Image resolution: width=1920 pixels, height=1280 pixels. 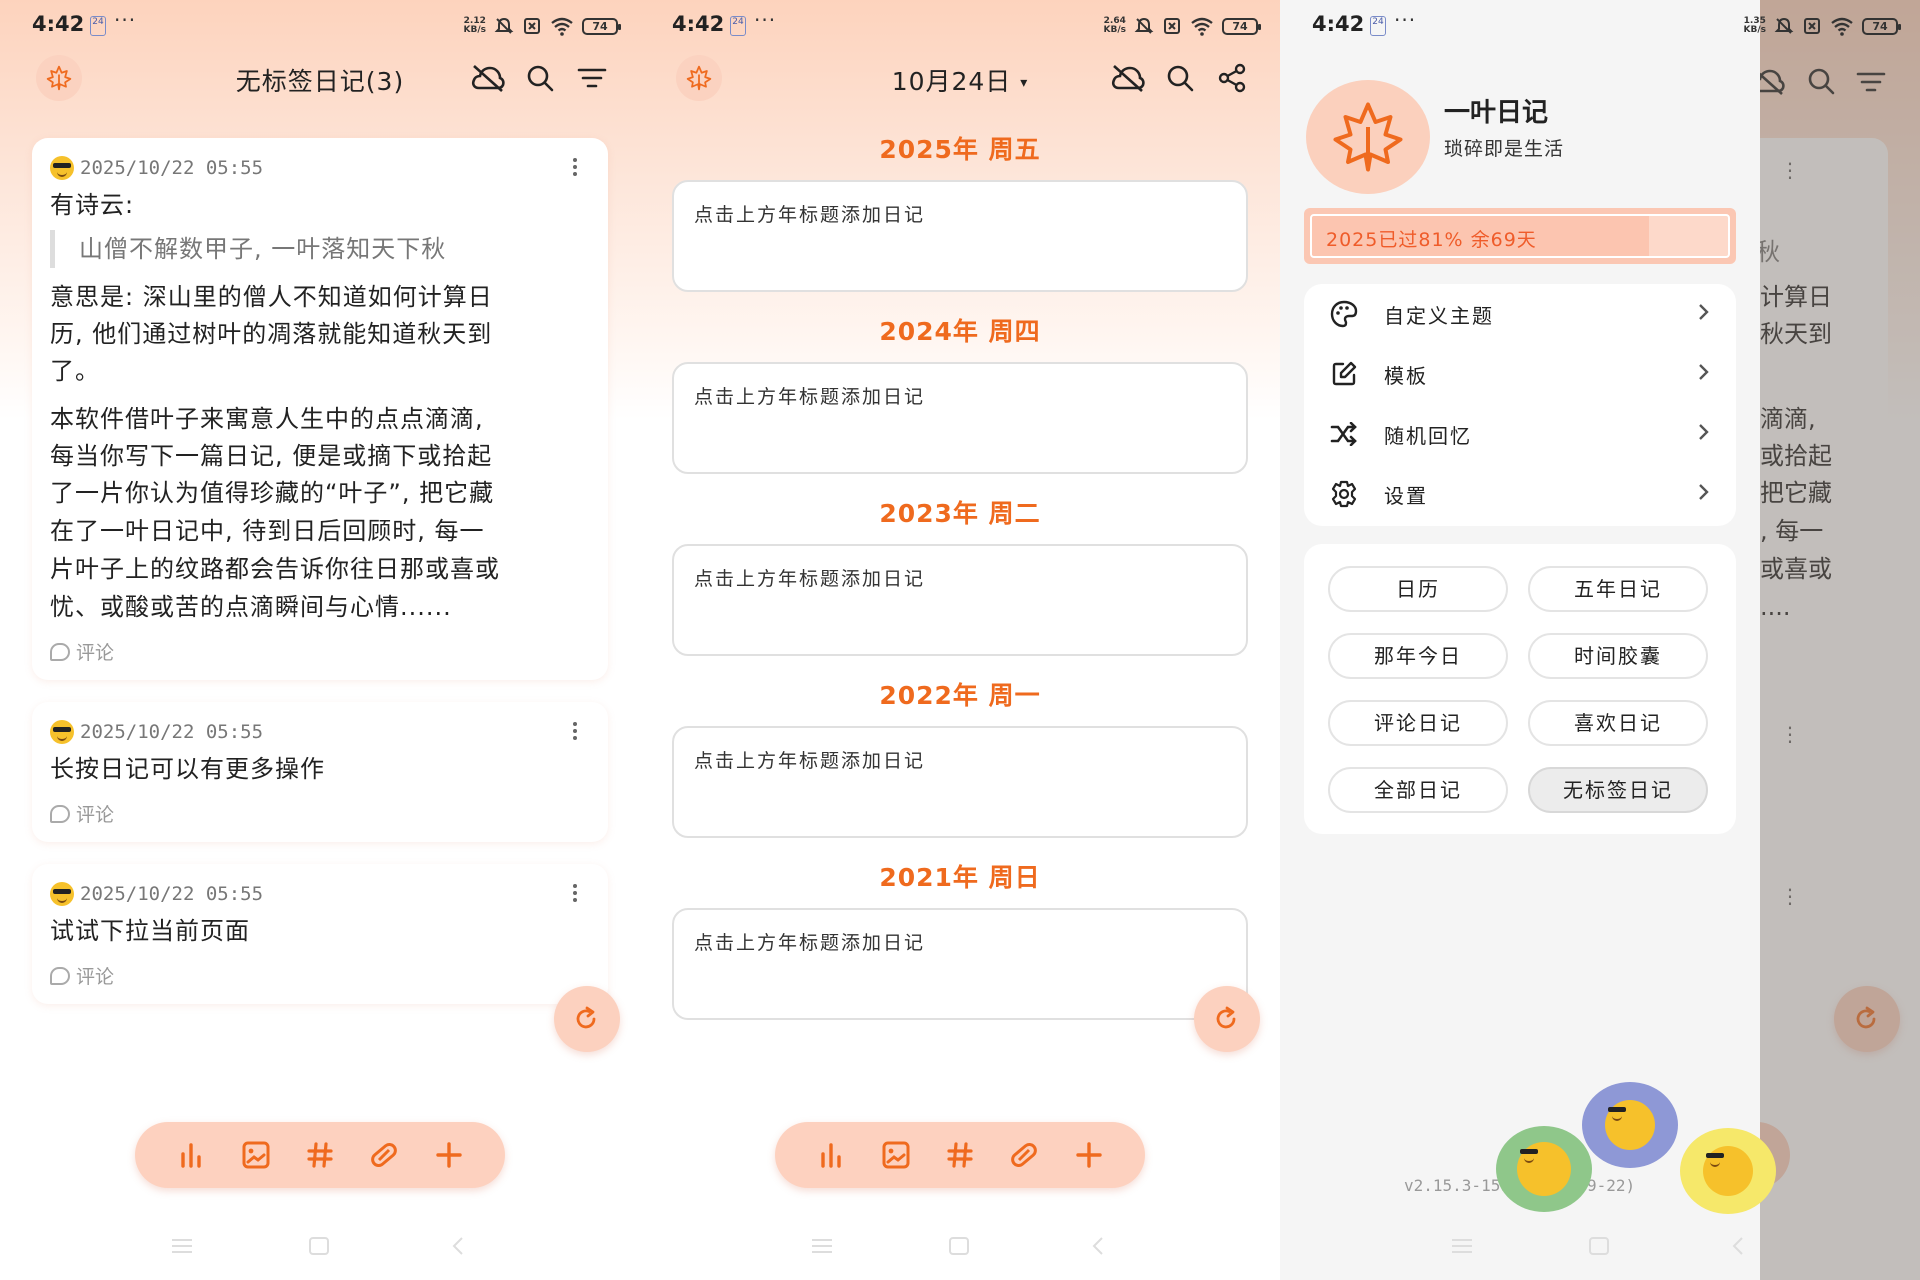 I want to click on chip-five-year-diary: 五年日记, so click(x=1618, y=589).